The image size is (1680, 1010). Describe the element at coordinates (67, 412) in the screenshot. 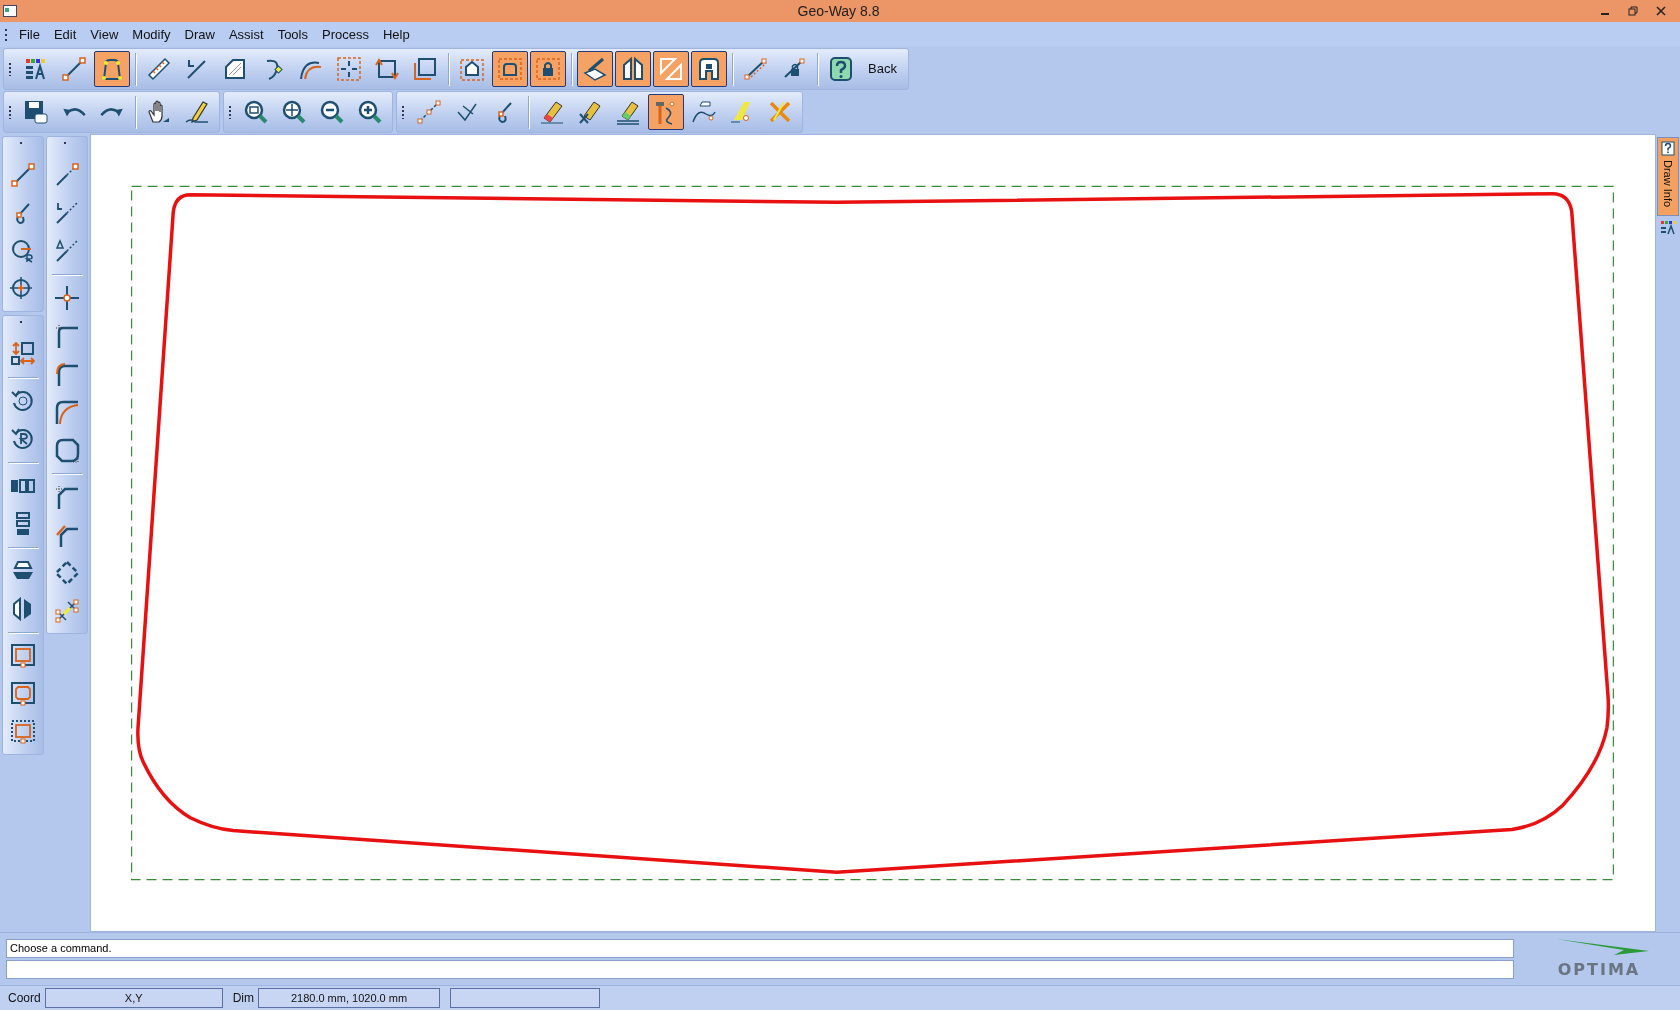

I see `radius-corner-icon` at that location.